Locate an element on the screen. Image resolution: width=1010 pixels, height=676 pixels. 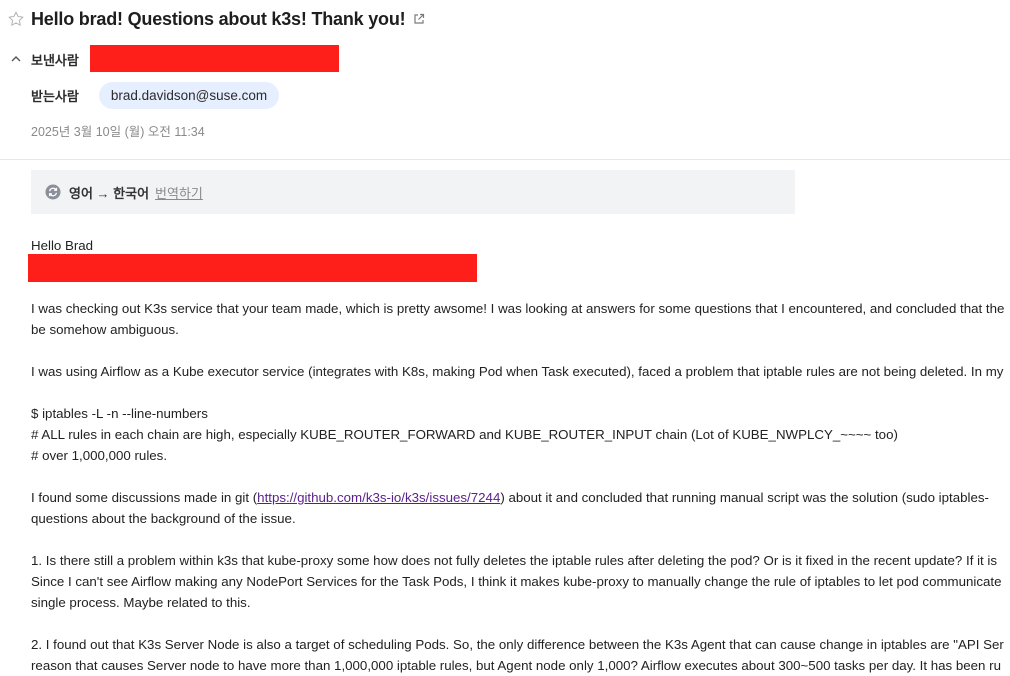
body-line: single process. Maybe related to this. is located at coordinates (141, 602).